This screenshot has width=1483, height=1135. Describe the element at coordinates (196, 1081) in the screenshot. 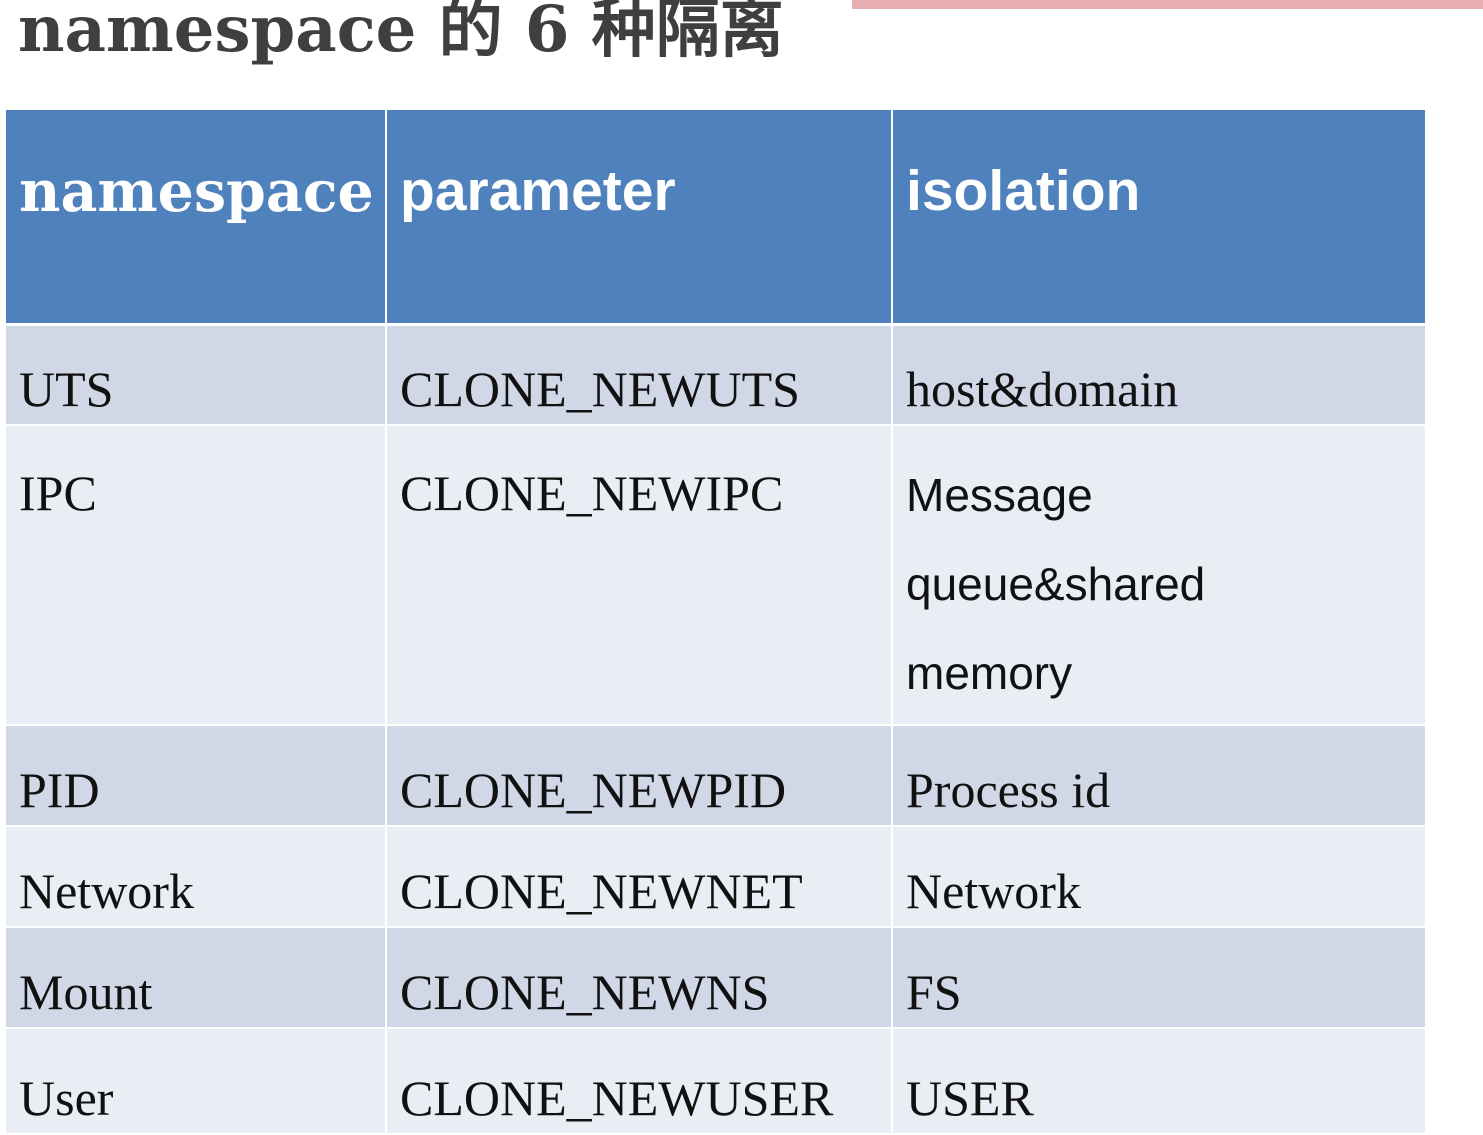

I see `namespace-cell: User` at that location.